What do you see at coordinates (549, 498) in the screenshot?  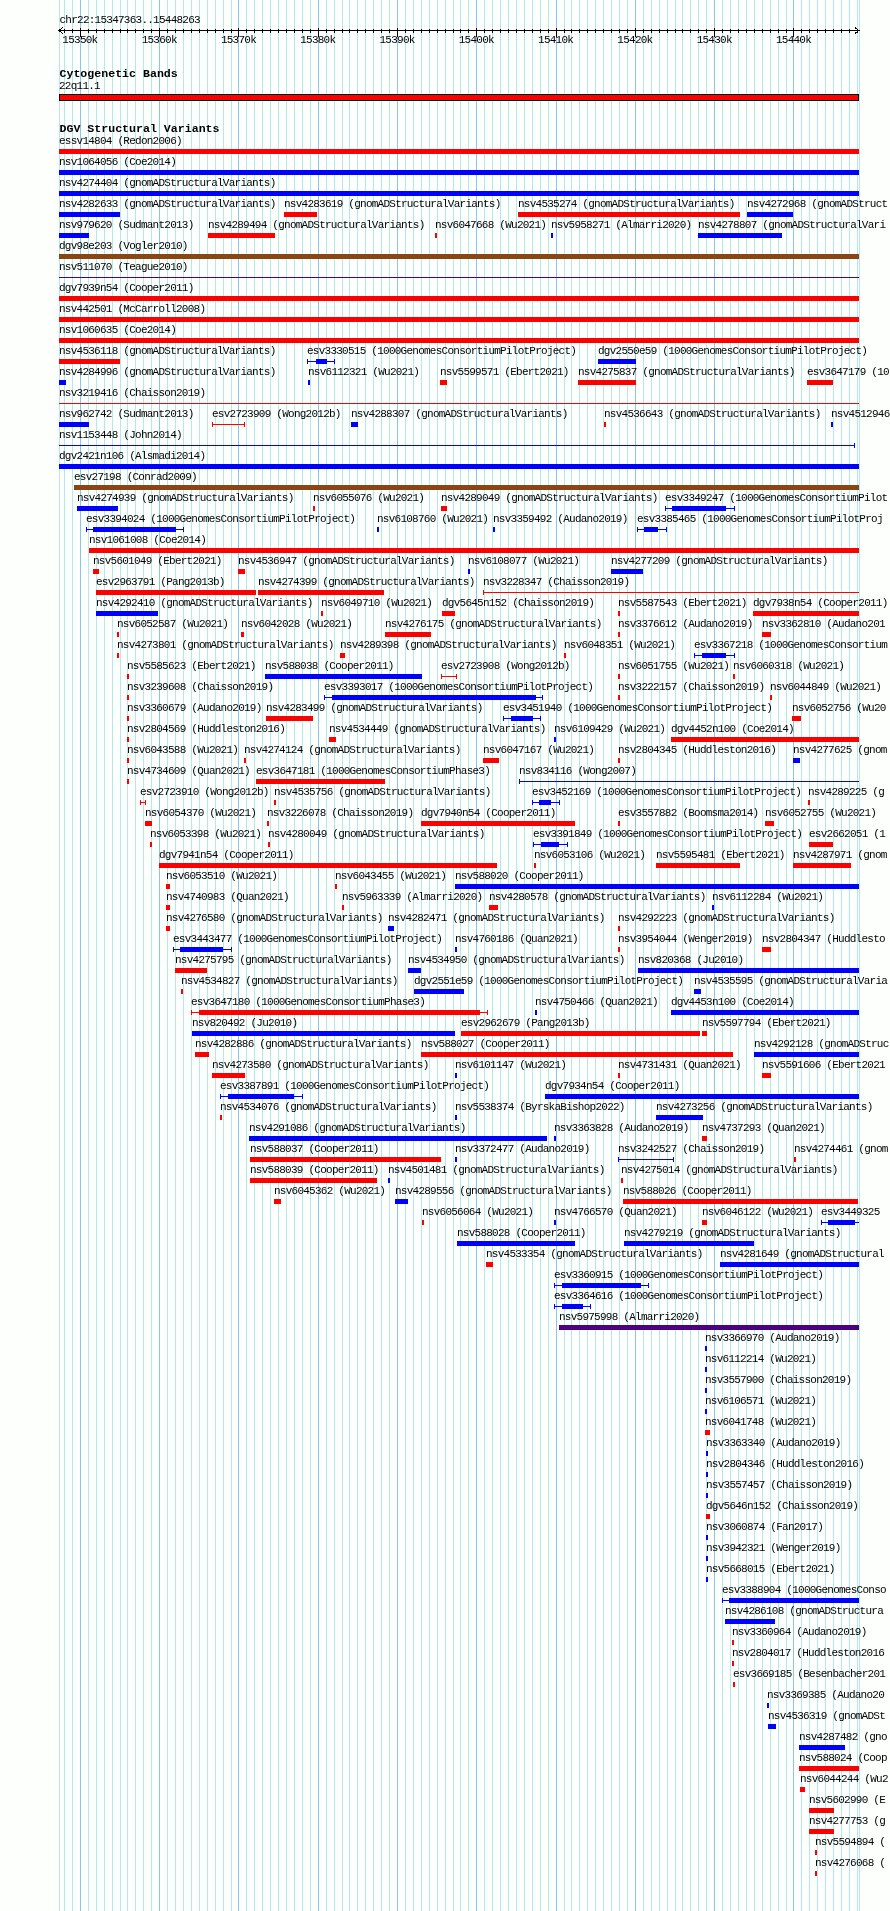 I see `variant-label: nsv4289049 (gnomADStructuralVariants)` at bounding box center [549, 498].